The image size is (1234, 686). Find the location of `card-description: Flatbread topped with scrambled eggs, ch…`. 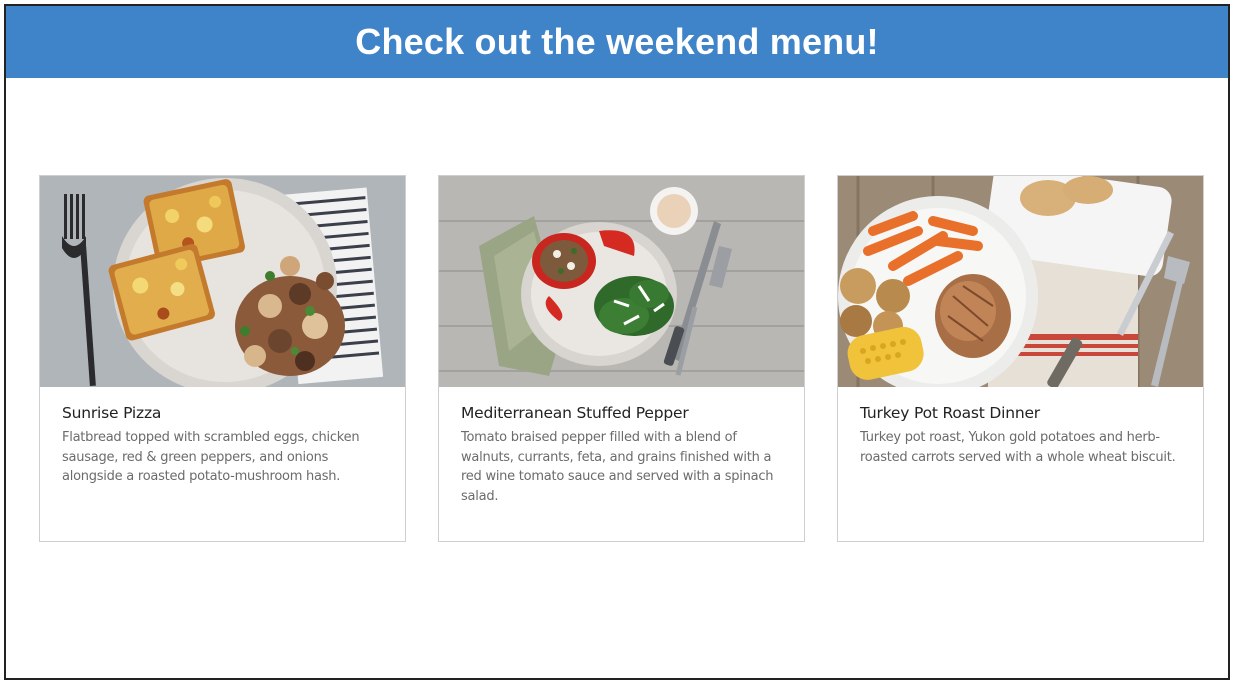

card-description: Flatbread topped with scrambled eggs, ch… is located at coordinates (211, 457).